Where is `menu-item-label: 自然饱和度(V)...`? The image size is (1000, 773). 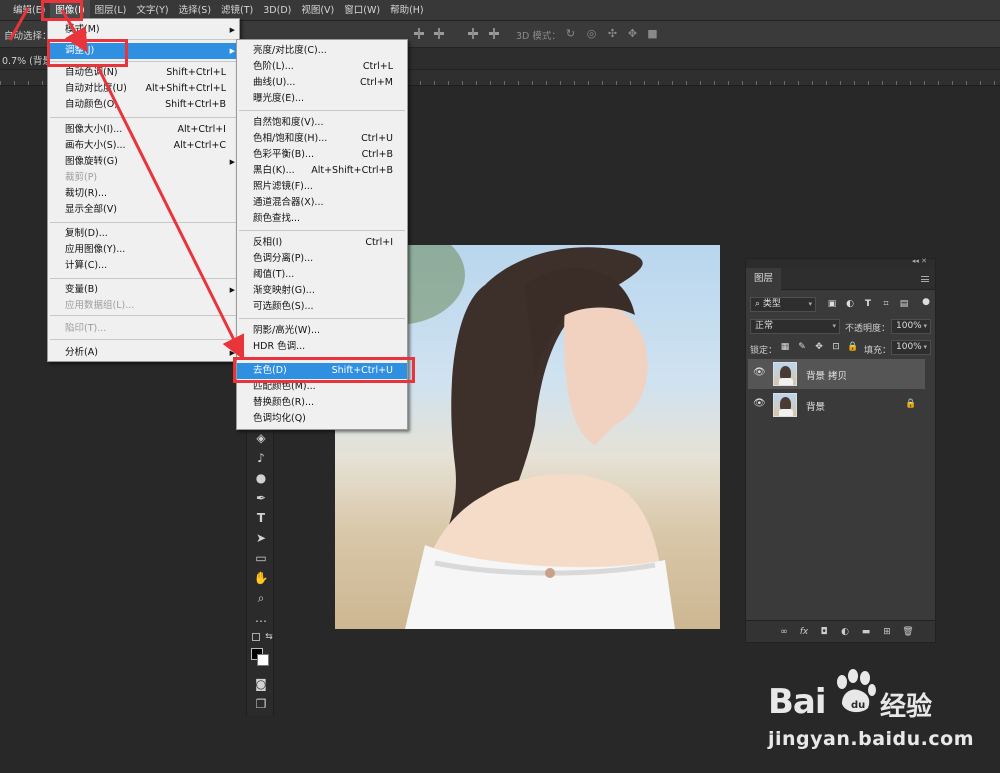 menu-item-label: 自然饱和度(V)... is located at coordinates (288, 122).